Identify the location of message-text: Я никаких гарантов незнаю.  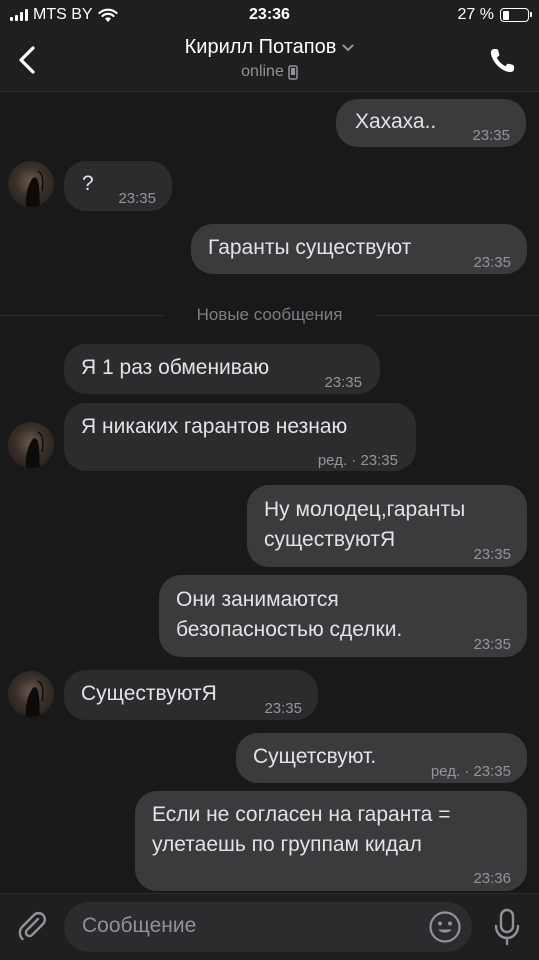
(214, 426).